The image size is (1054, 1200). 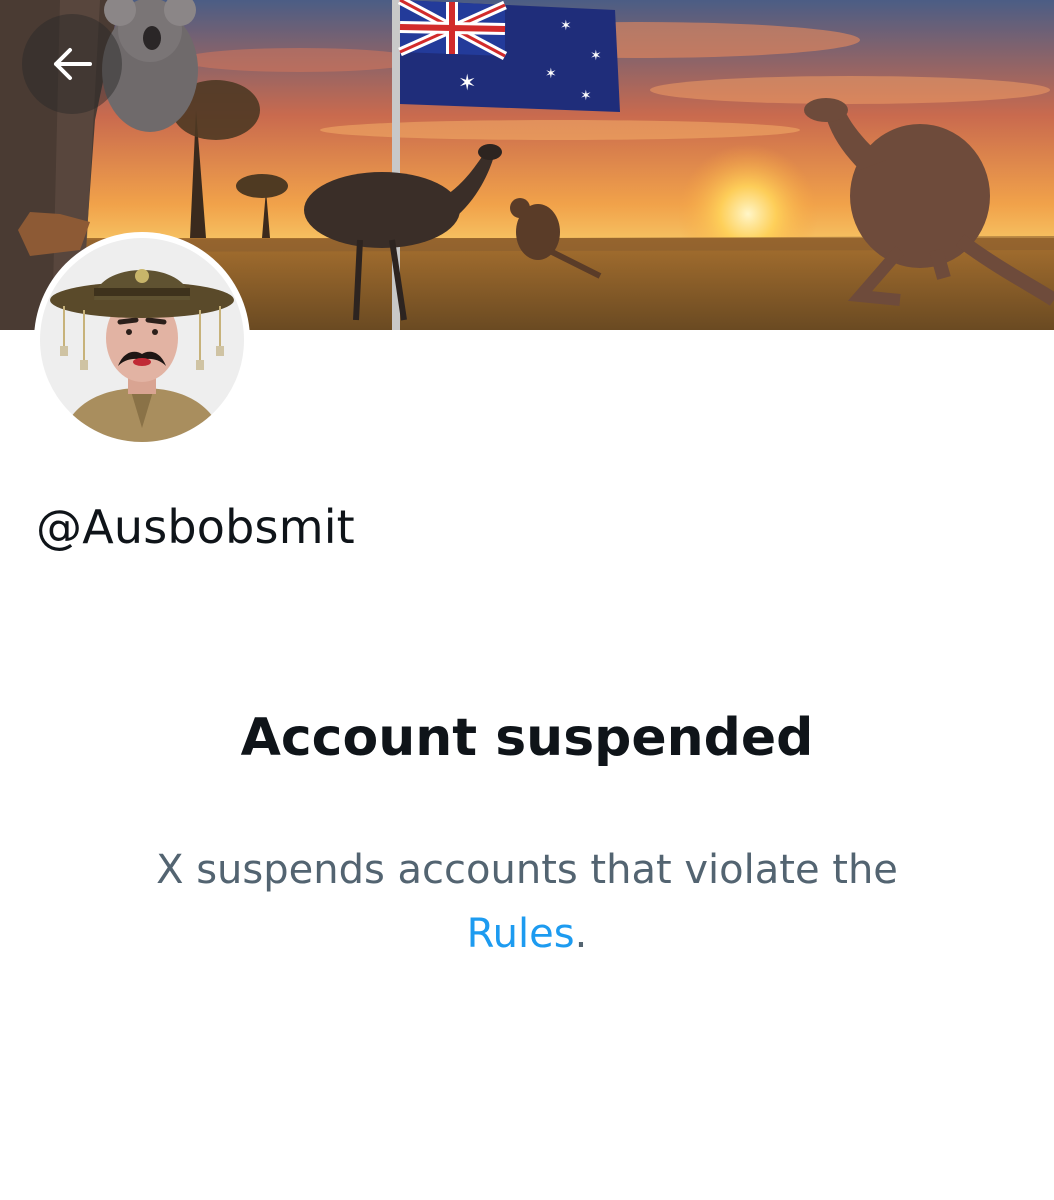 I want to click on rules-link: Rules, so click(x=521, y=934).